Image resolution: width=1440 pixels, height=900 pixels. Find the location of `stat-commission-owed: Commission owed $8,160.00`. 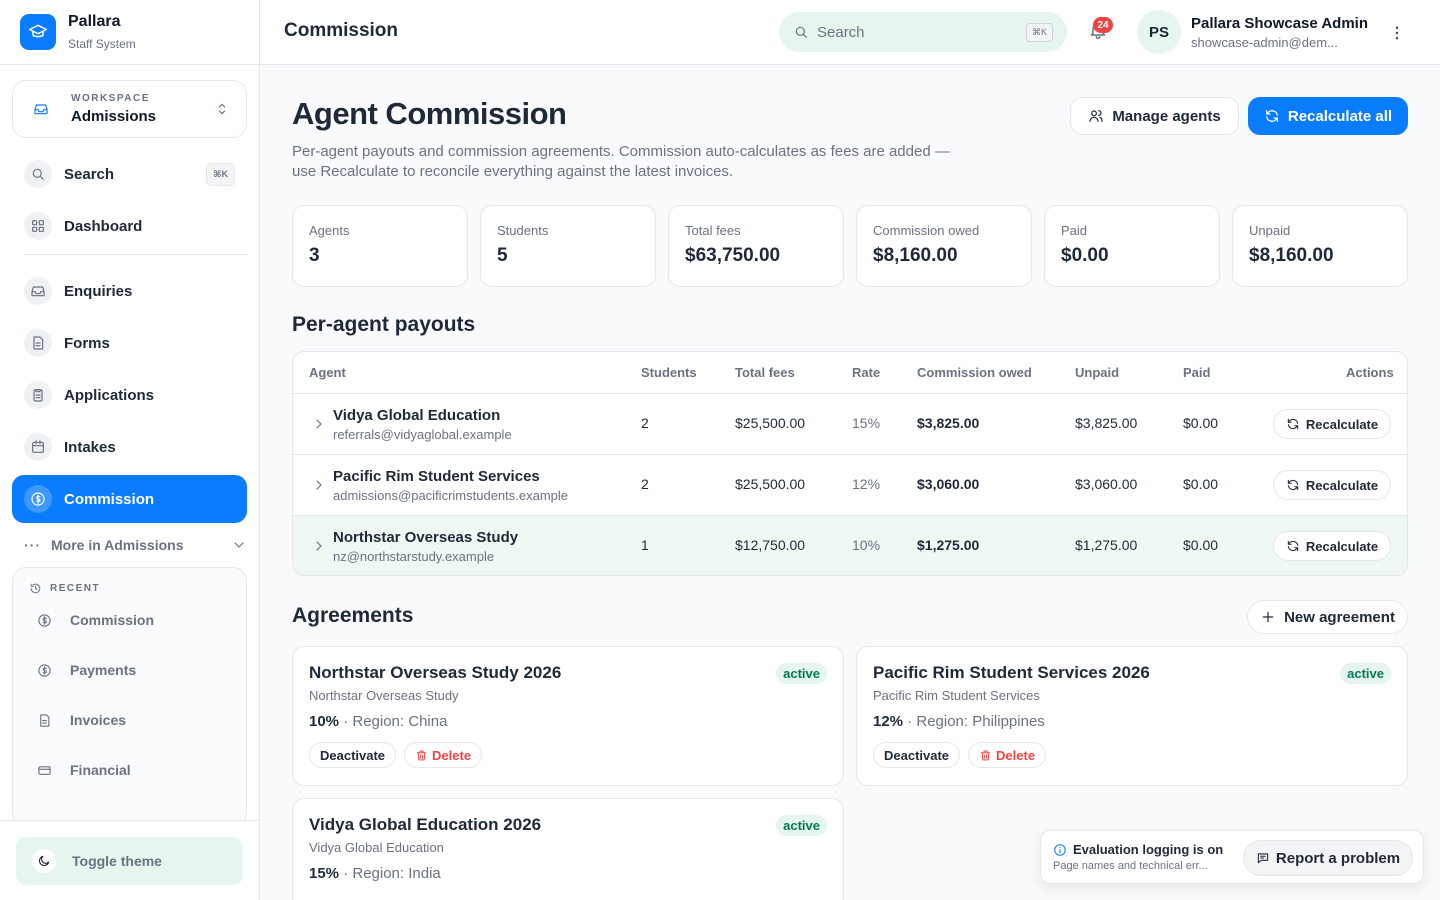

stat-commission-owed: Commission owed $8,160.00 is located at coordinates (944, 246).